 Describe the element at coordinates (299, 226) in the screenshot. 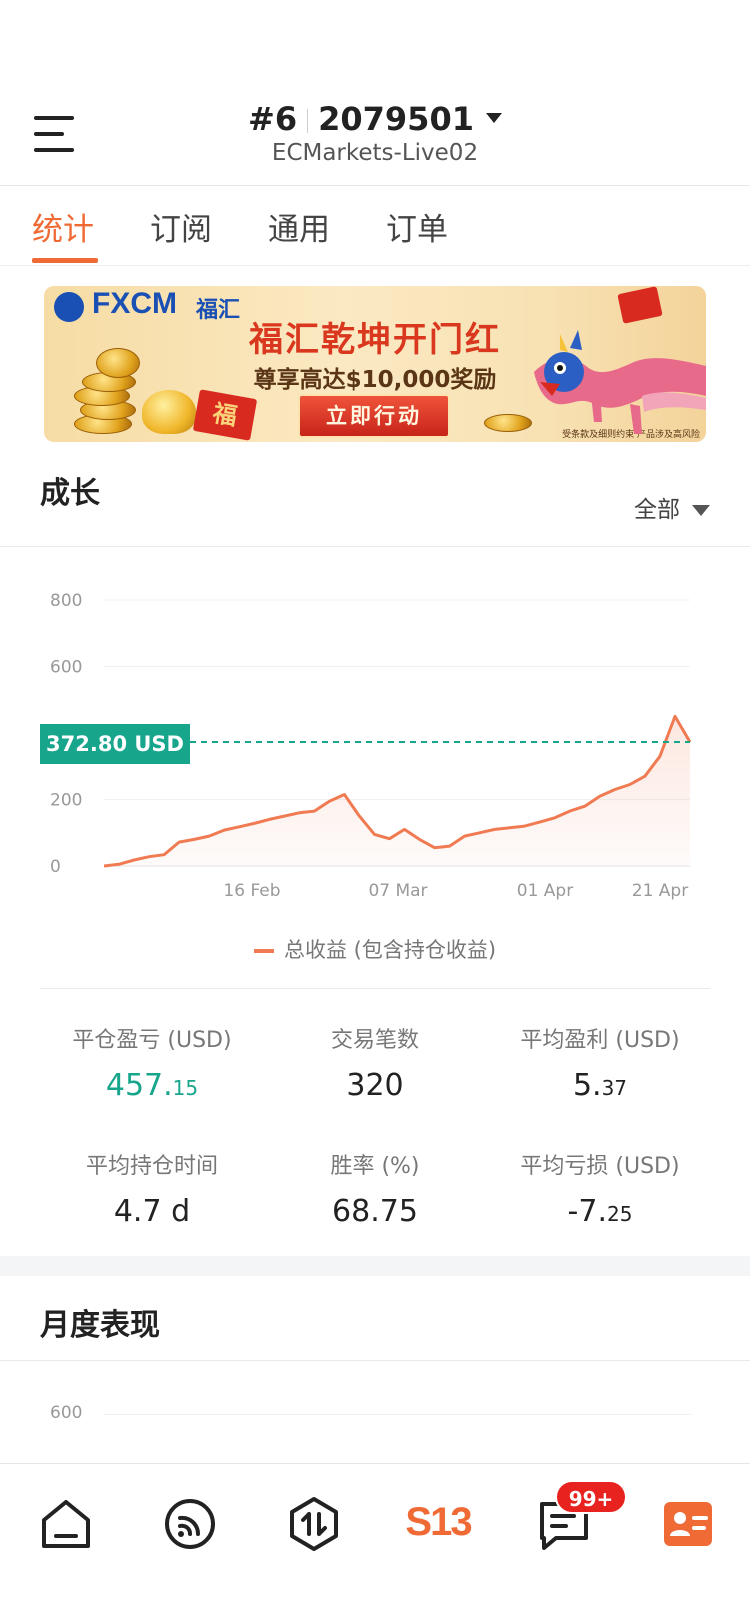

I see `tab-general: 通用` at that location.